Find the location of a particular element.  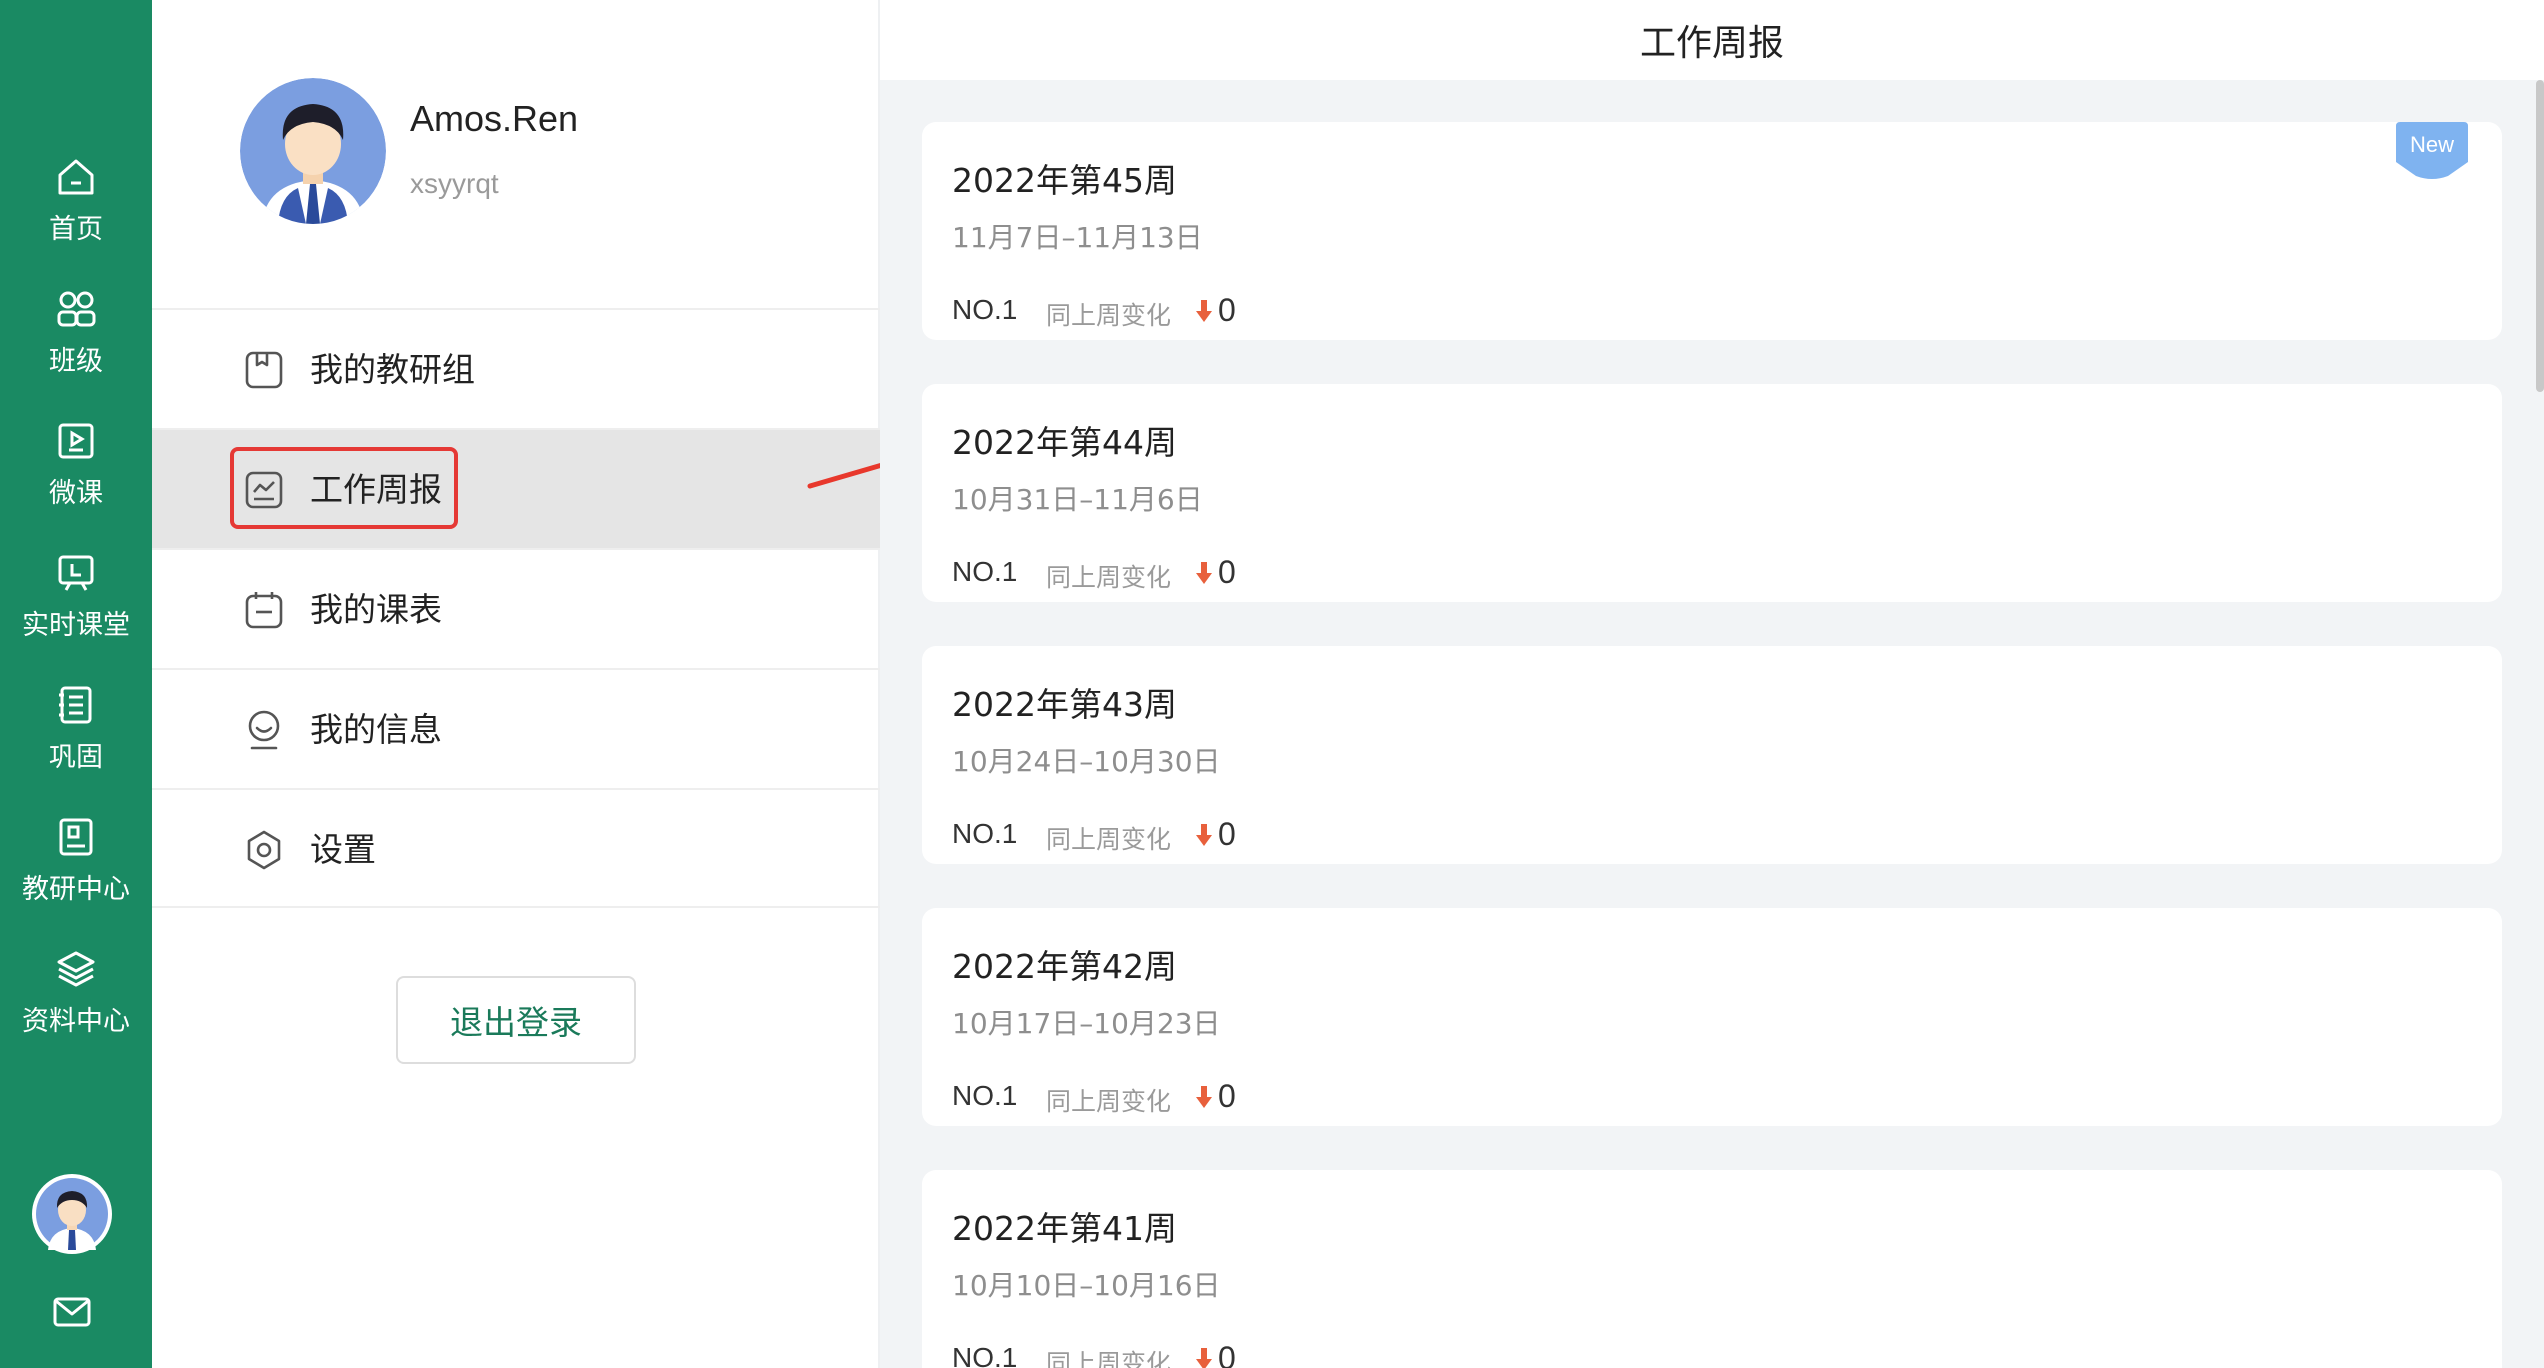

menu-item-research-group: 我的教研组 is located at coordinates (516, 368).